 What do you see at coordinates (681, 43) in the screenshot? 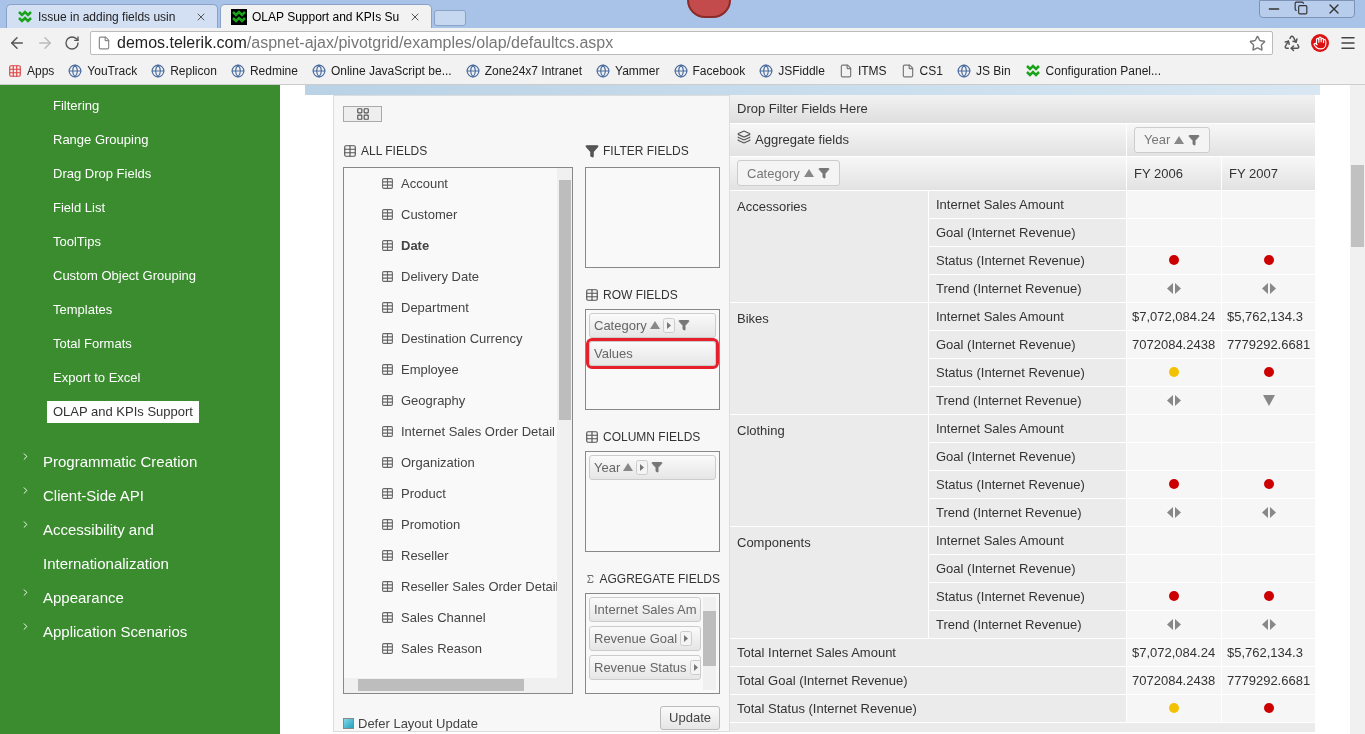
I see `address-bar: demos.telerik.com/aspnet-ajax/pivotgrid/examples/olap/defaultcs.aspx` at bounding box center [681, 43].